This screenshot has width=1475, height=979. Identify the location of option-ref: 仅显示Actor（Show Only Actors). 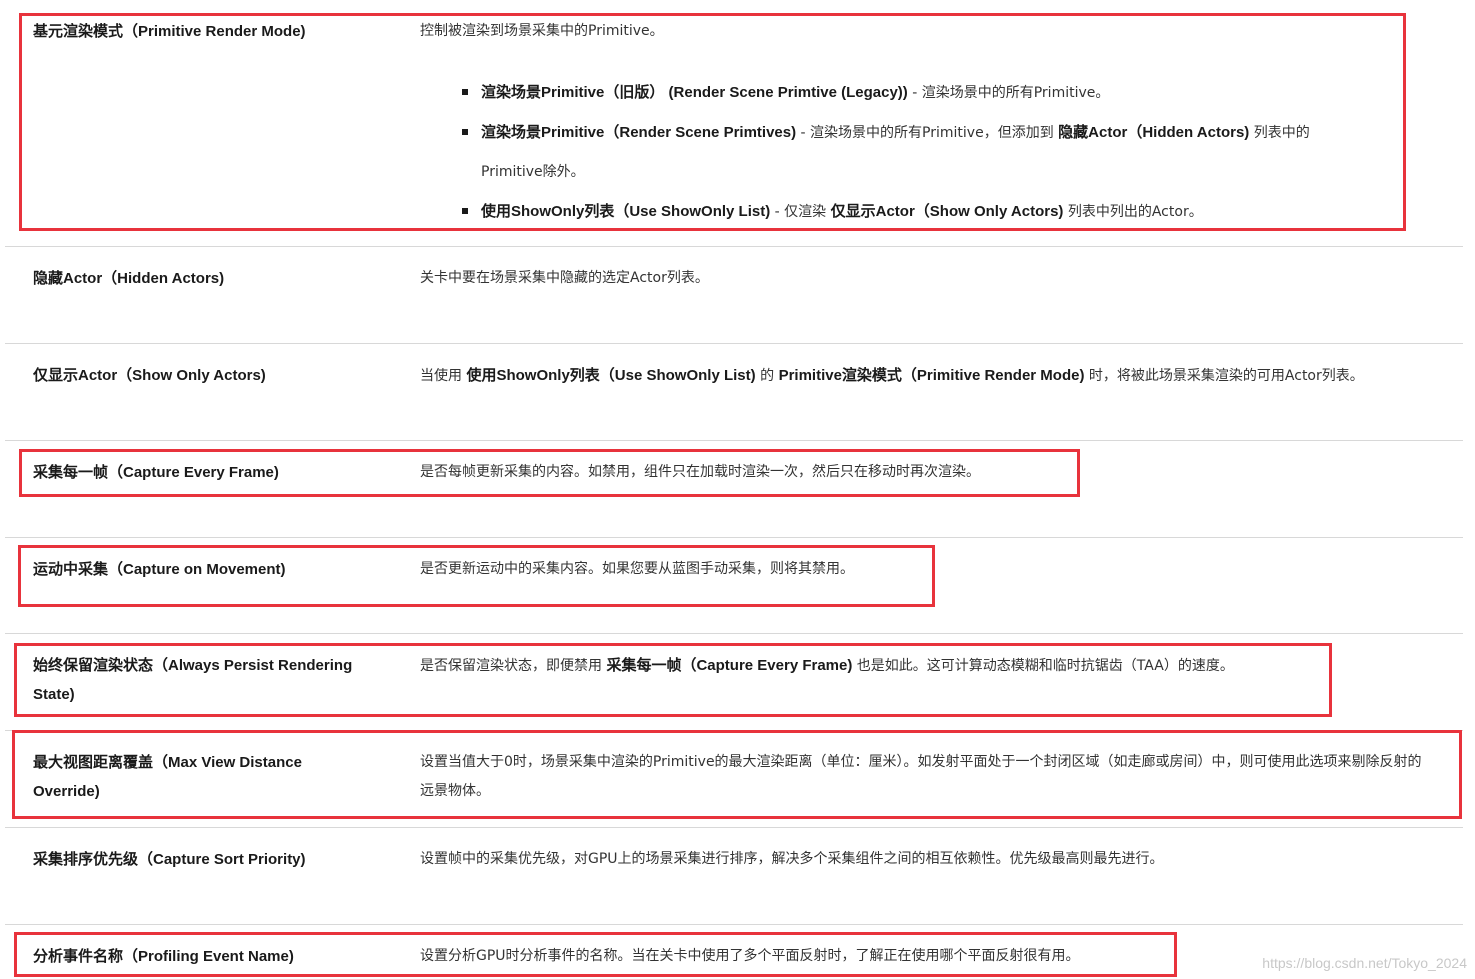
(947, 211).